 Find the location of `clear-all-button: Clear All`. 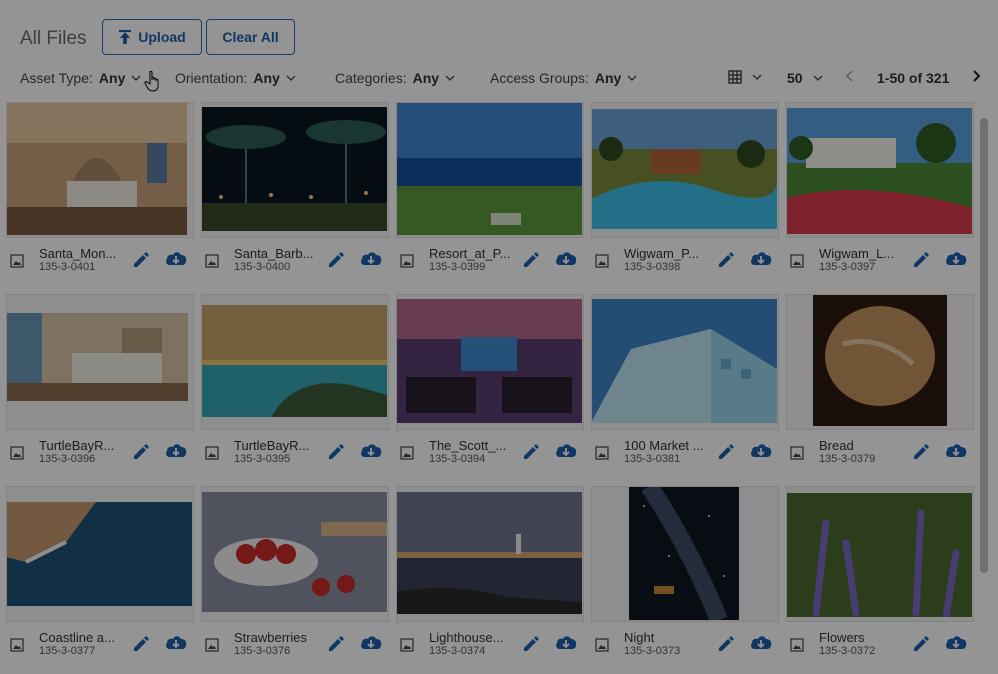

clear-all-button: Clear All is located at coordinates (250, 37).